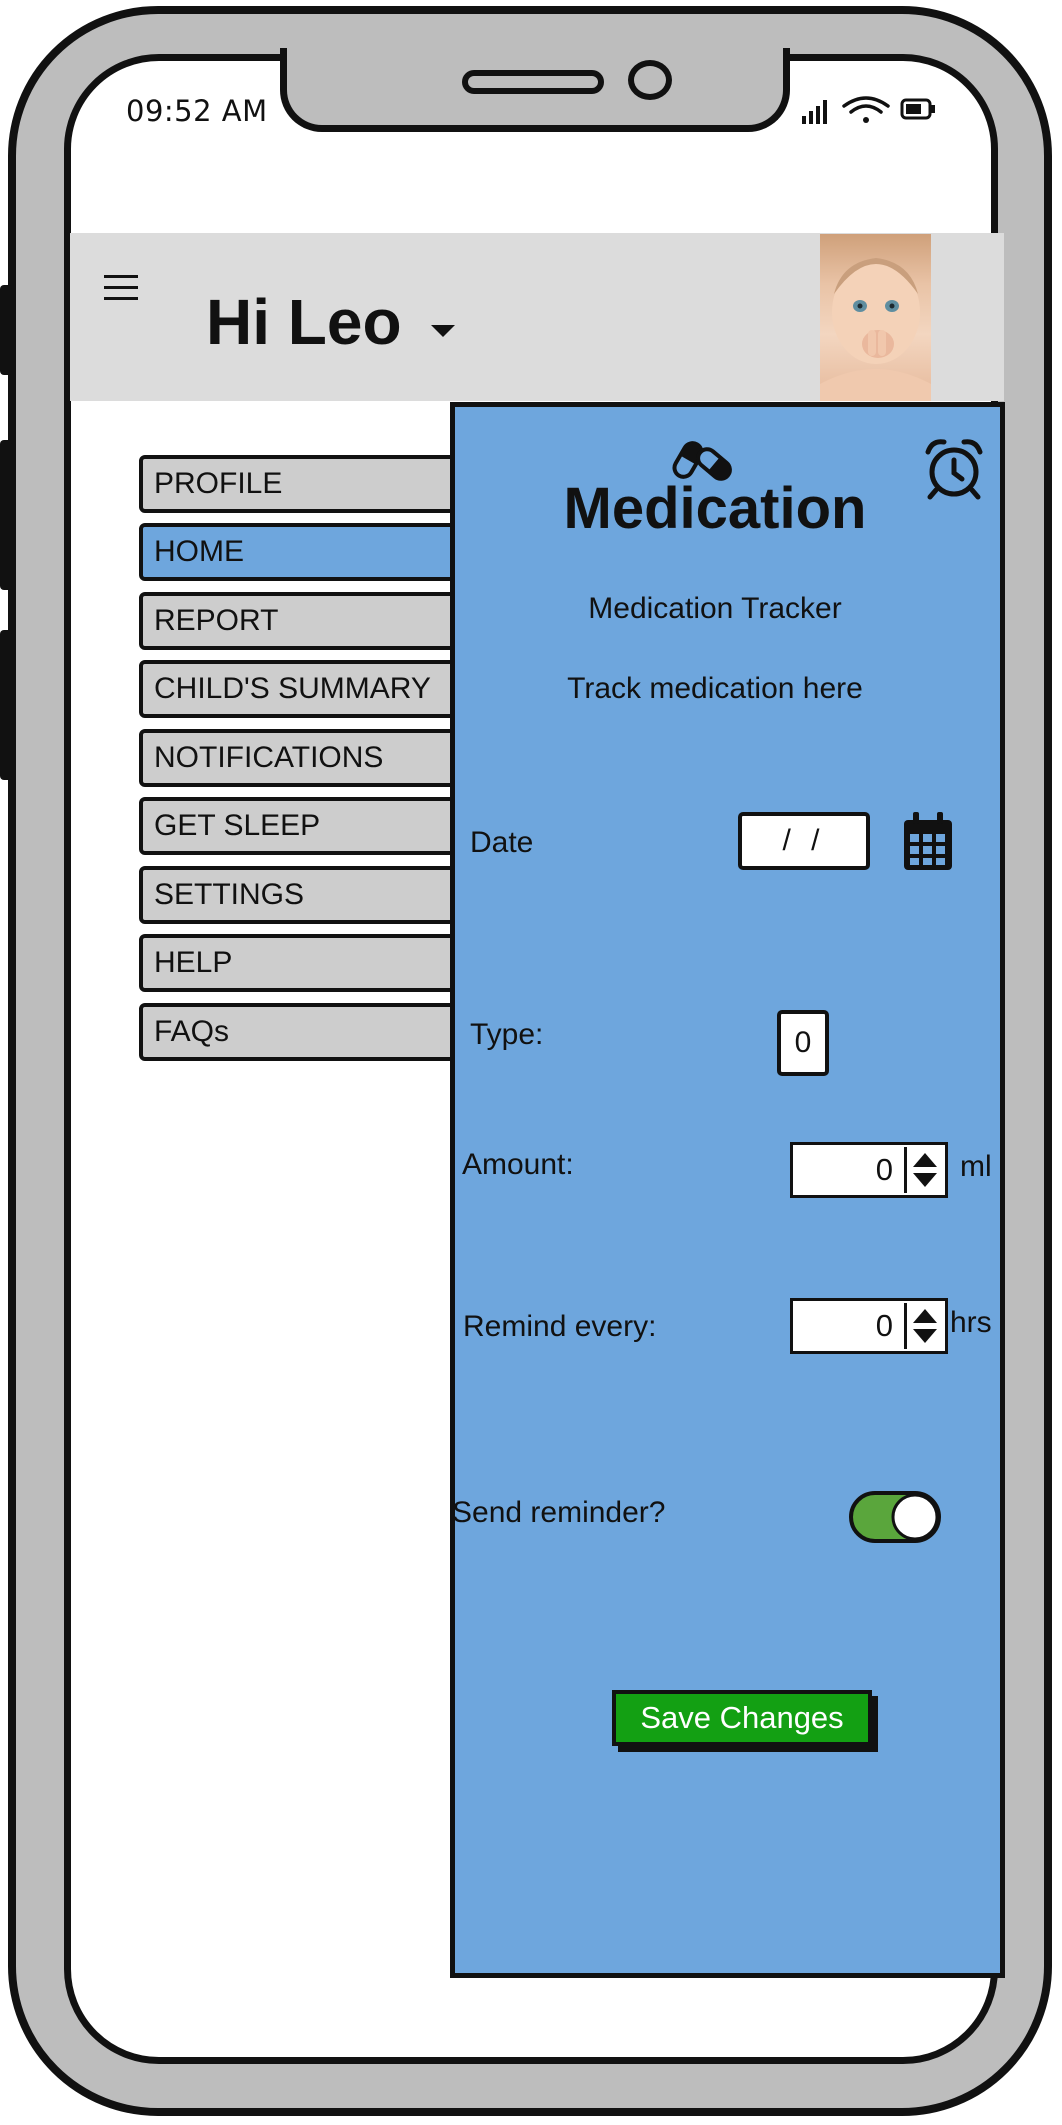  I want to click on menu-item-home: HOME, so click(309, 552).